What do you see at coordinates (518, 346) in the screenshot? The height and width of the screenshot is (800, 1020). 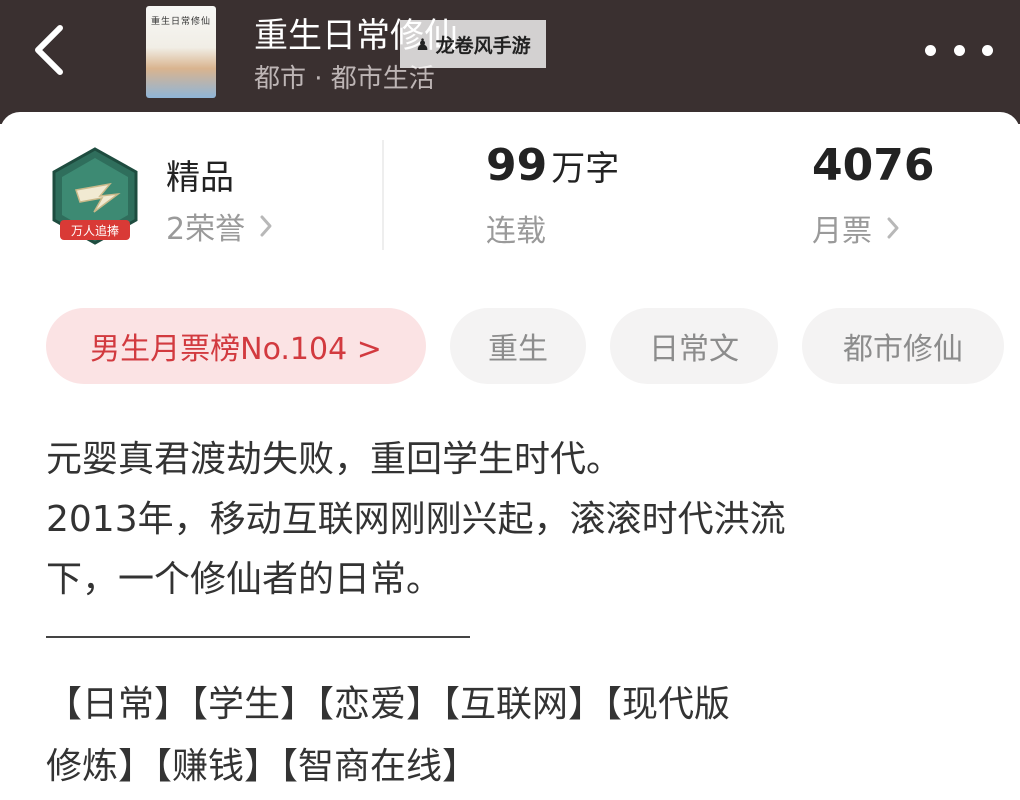 I see `tag-rebirth: 重生` at bounding box center [518, 346].